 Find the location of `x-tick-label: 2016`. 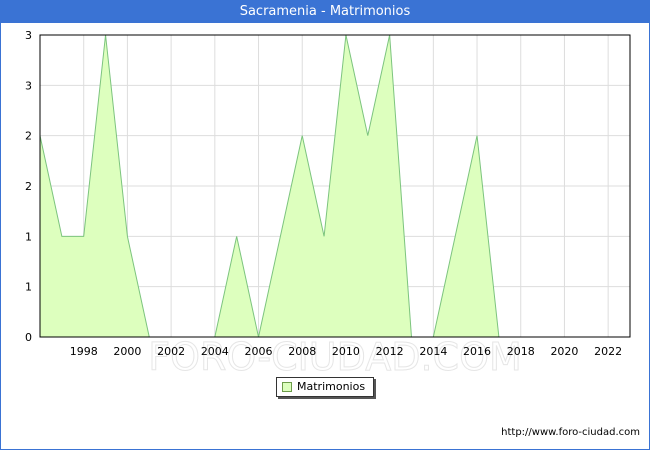

x-tick-label: 2016 is located at coordinates (477, 351).